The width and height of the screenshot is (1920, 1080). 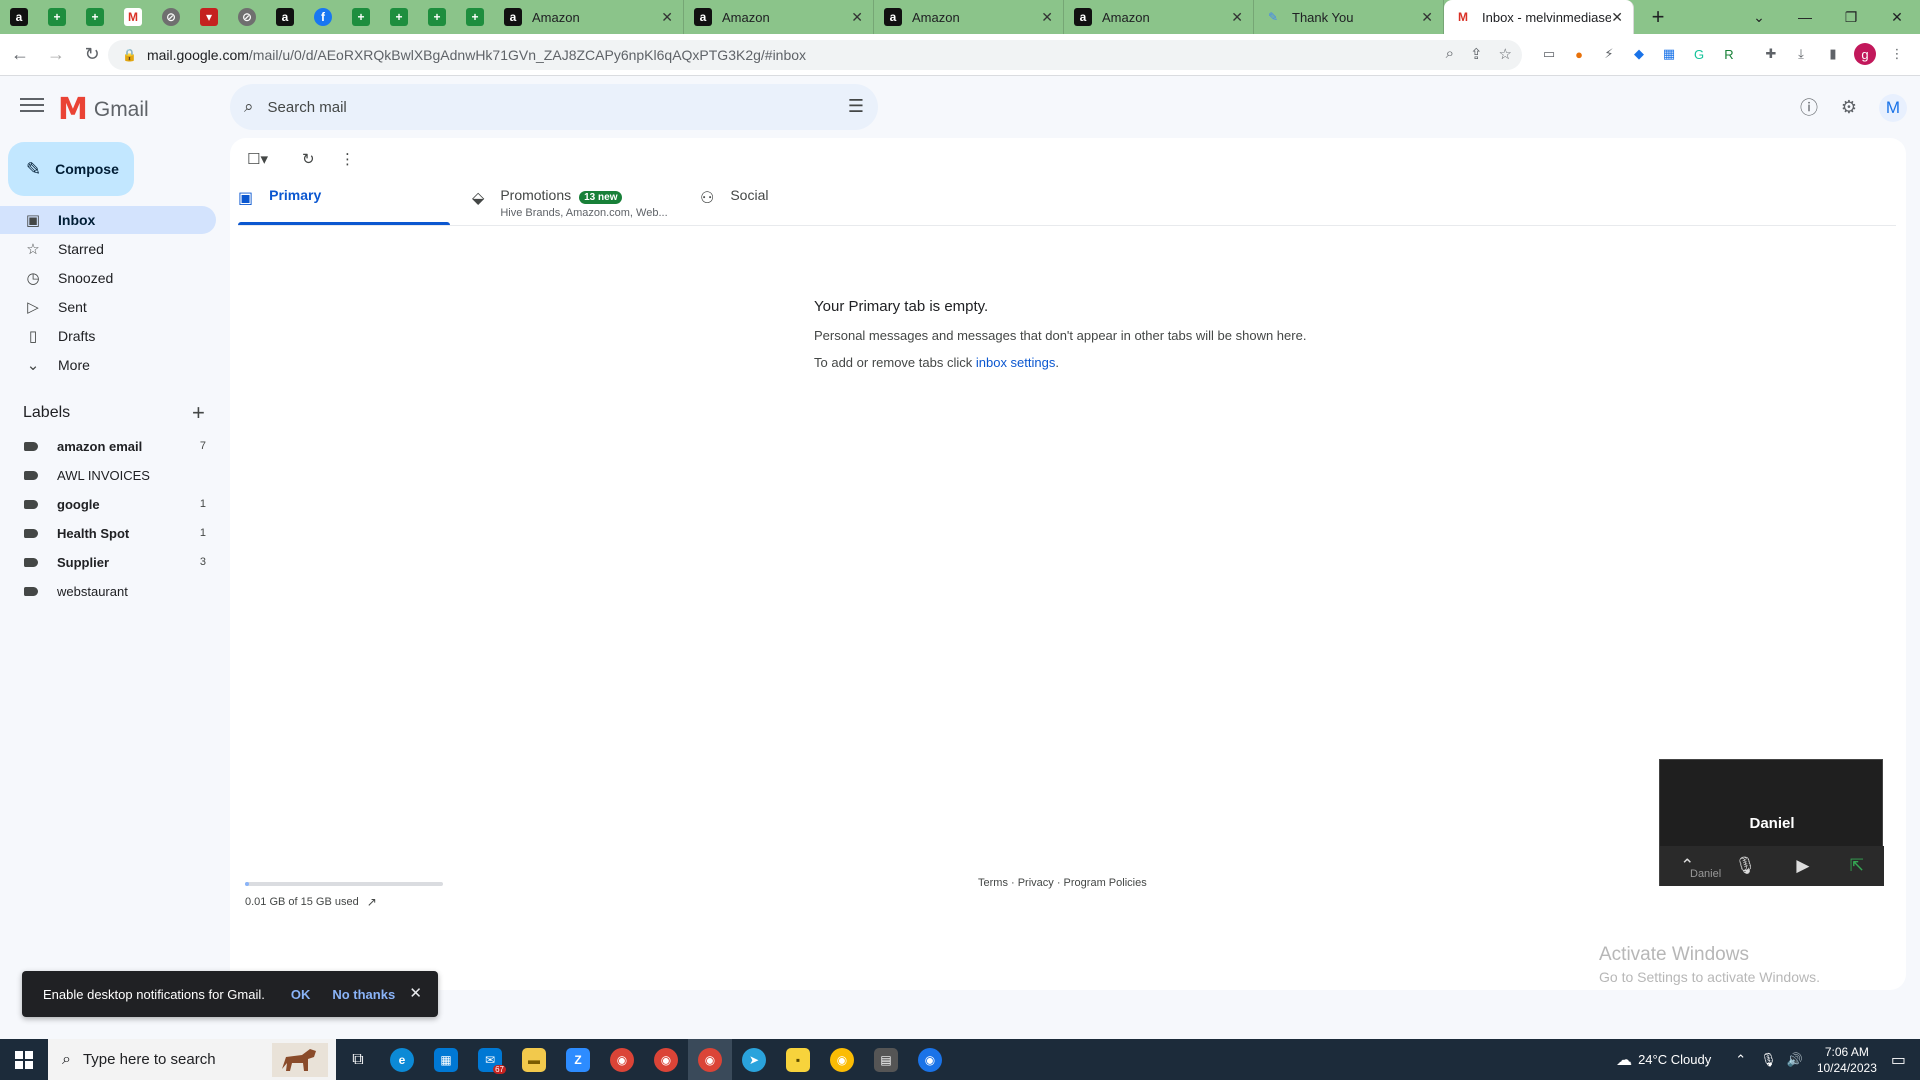 I want to click on sidebar-item-drafts: ▯ Drafts, so click(x=108, y=336).